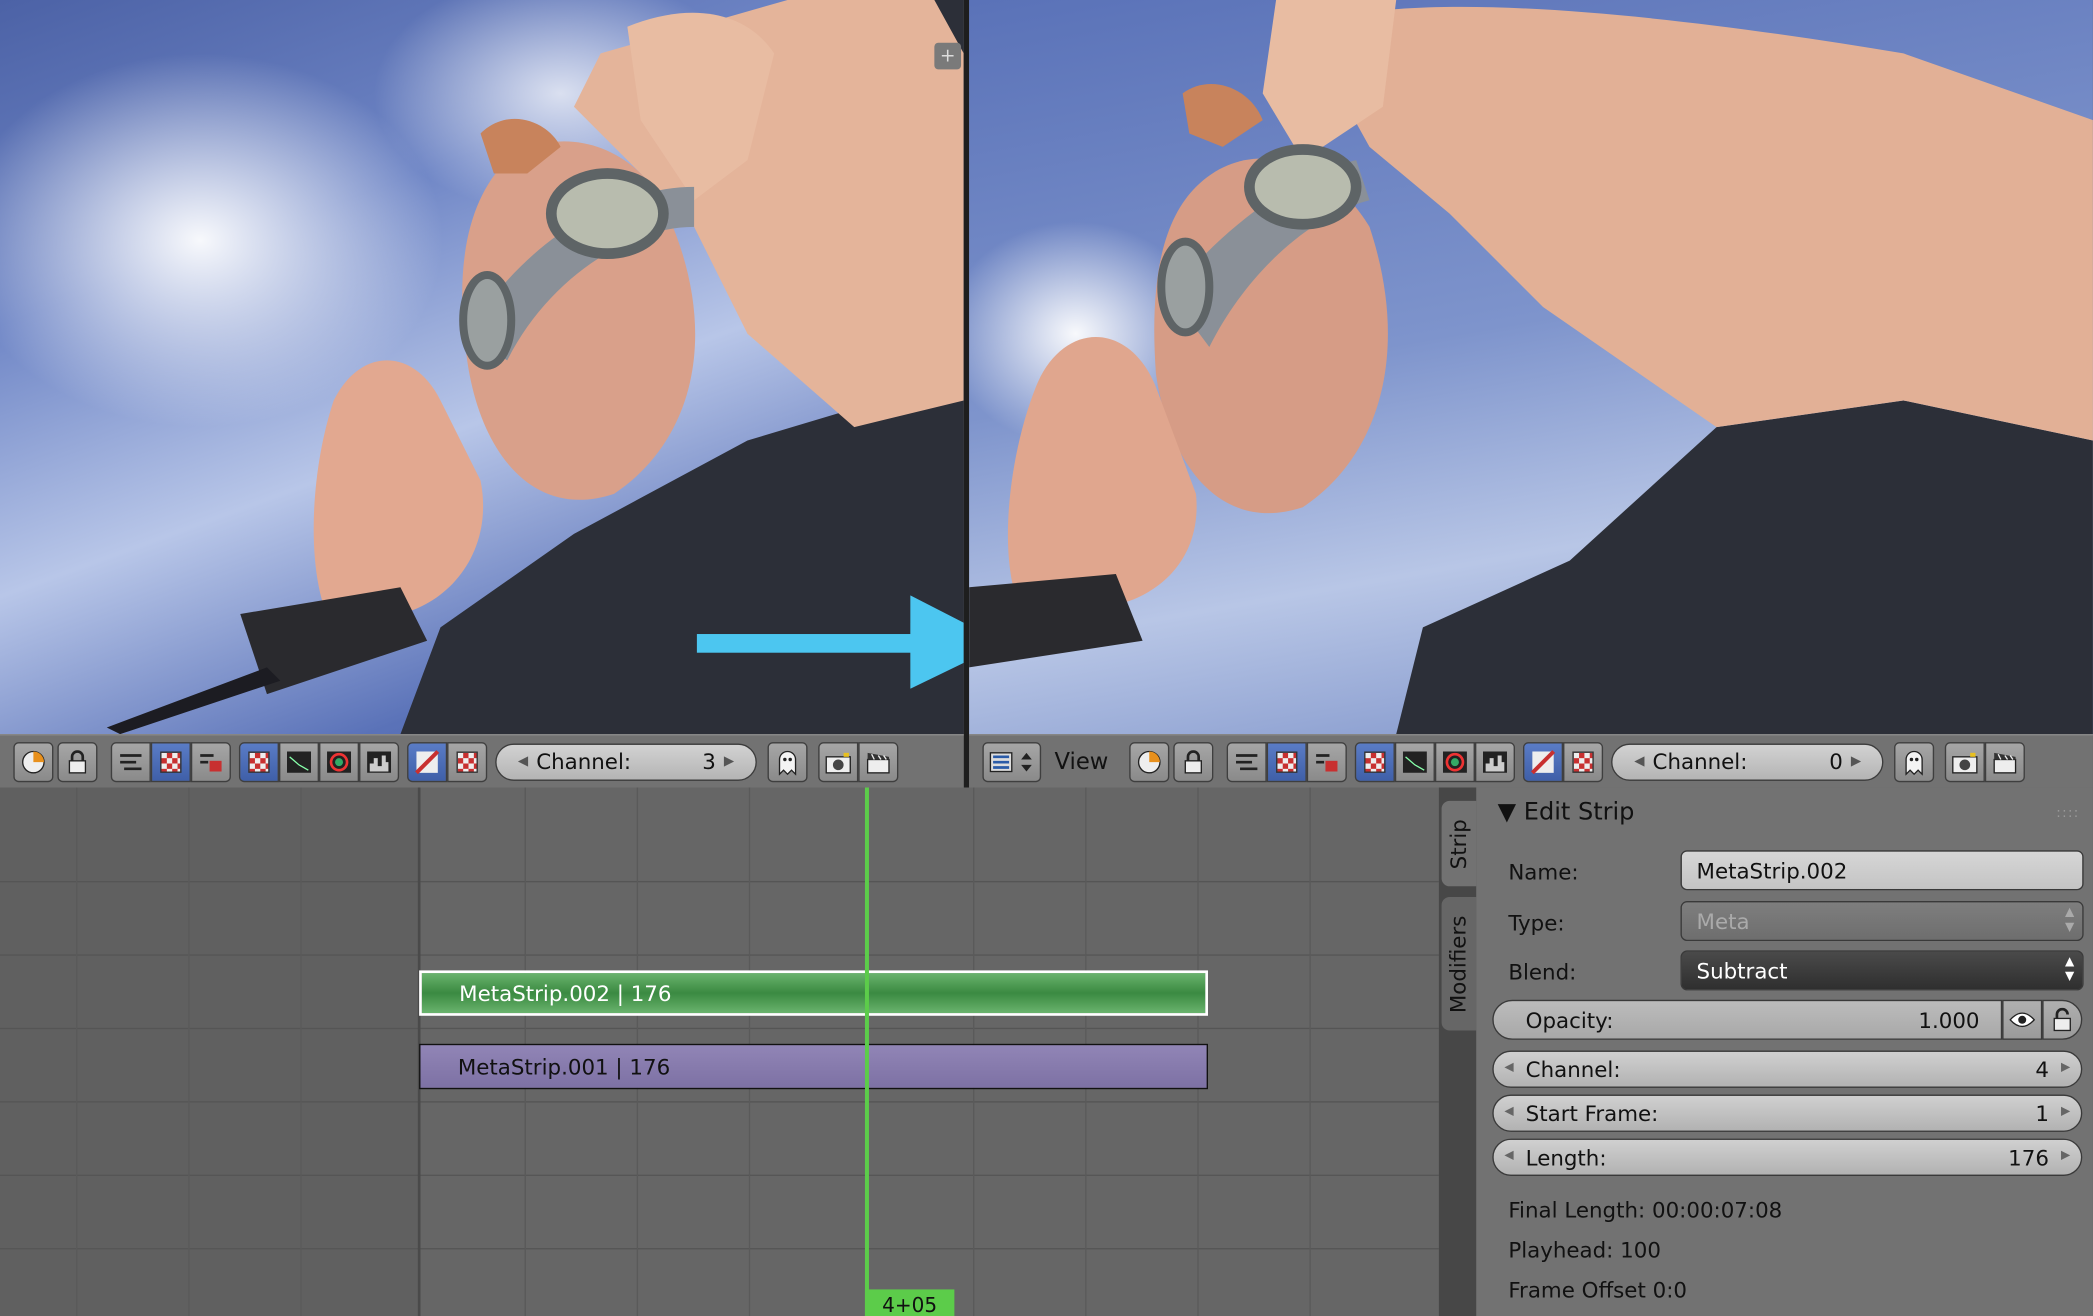 The image size is (2093, 1316). I want to click on opacity-field: Opacity: 1.000, so click(1747, 1019).